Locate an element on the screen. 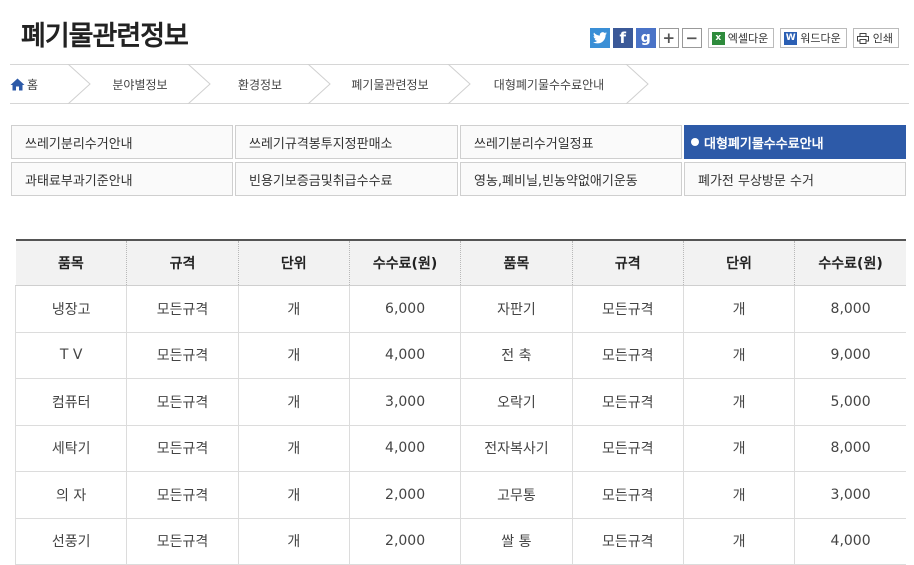 The height and width of the screenshot is (565, 914). table-row: 선풍기 모든규격 개 2,000 쌀 통 모든규격 개 4,000 is located at coordinates (460, 541).